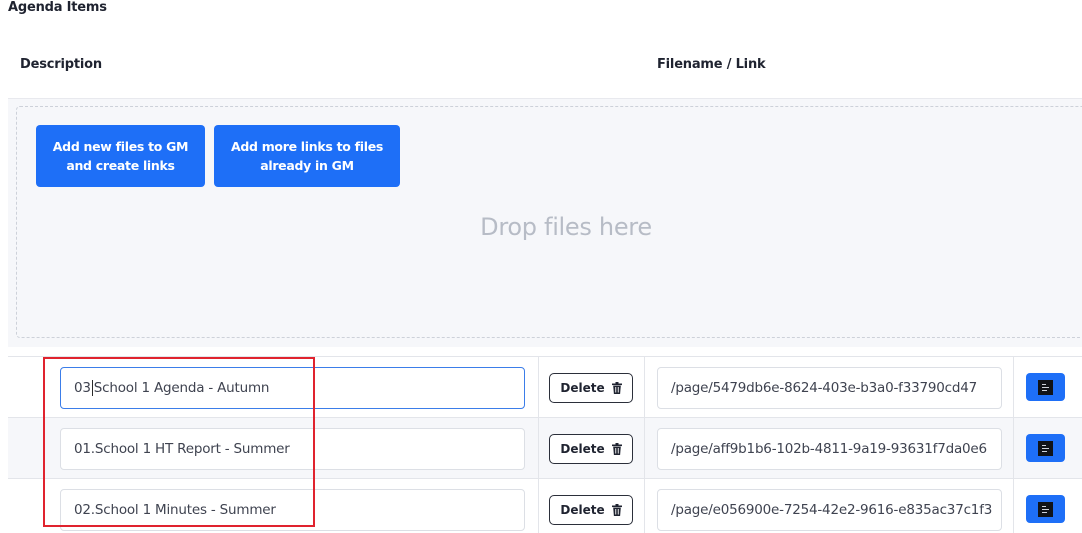 The width and height of the screenshot is (1082, 533). What do you see at coordinates (711, 64) in the screenshot?
I see `filename-column-header: Filename / Link` at bounding box center [711, 64].